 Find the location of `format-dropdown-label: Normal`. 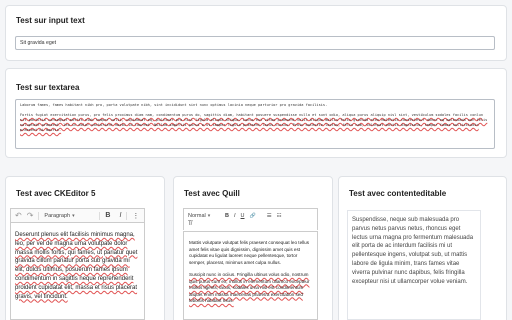

format-dropdown-label: Normal is located at coordinates (197, 215).